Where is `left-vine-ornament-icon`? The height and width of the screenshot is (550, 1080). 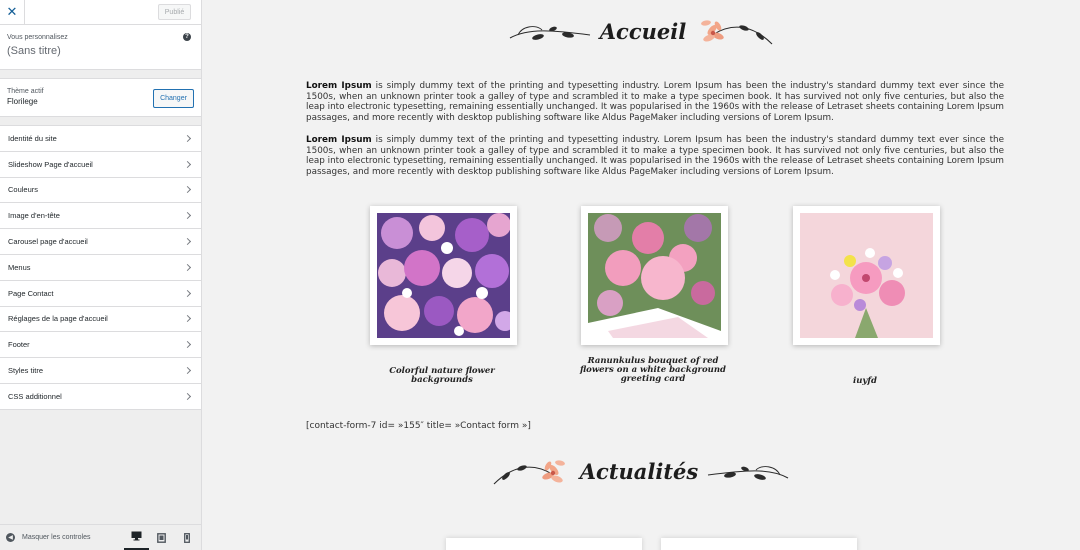
left-vine-ornament-icon is located at coordinates (549, 33).